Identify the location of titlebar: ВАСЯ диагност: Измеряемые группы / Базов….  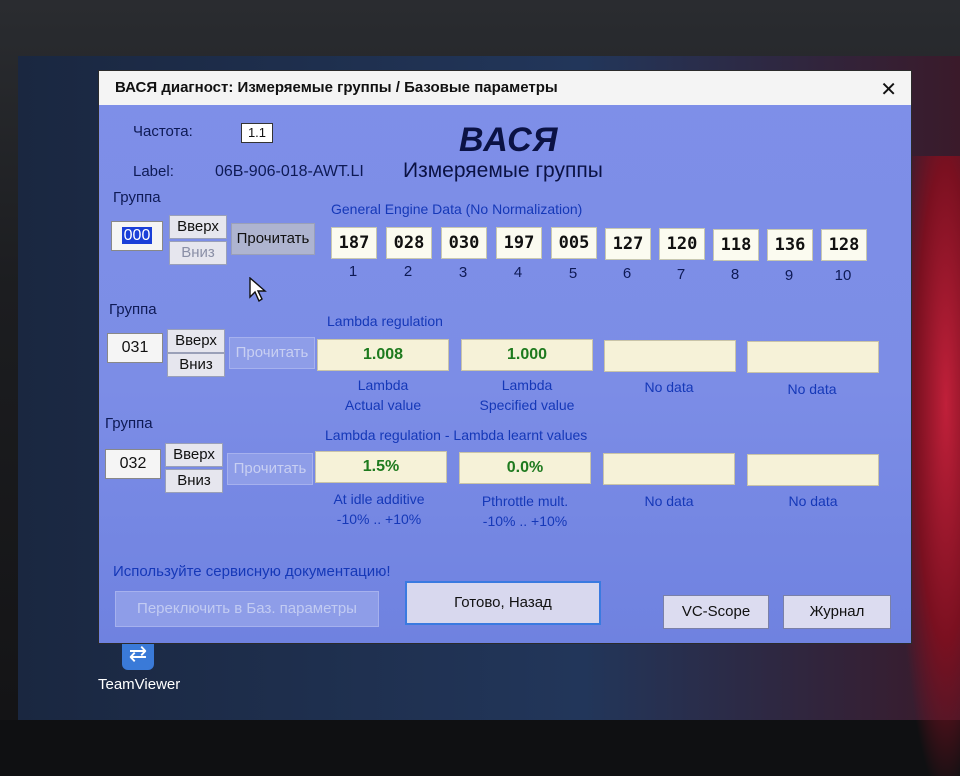
(505, 88).